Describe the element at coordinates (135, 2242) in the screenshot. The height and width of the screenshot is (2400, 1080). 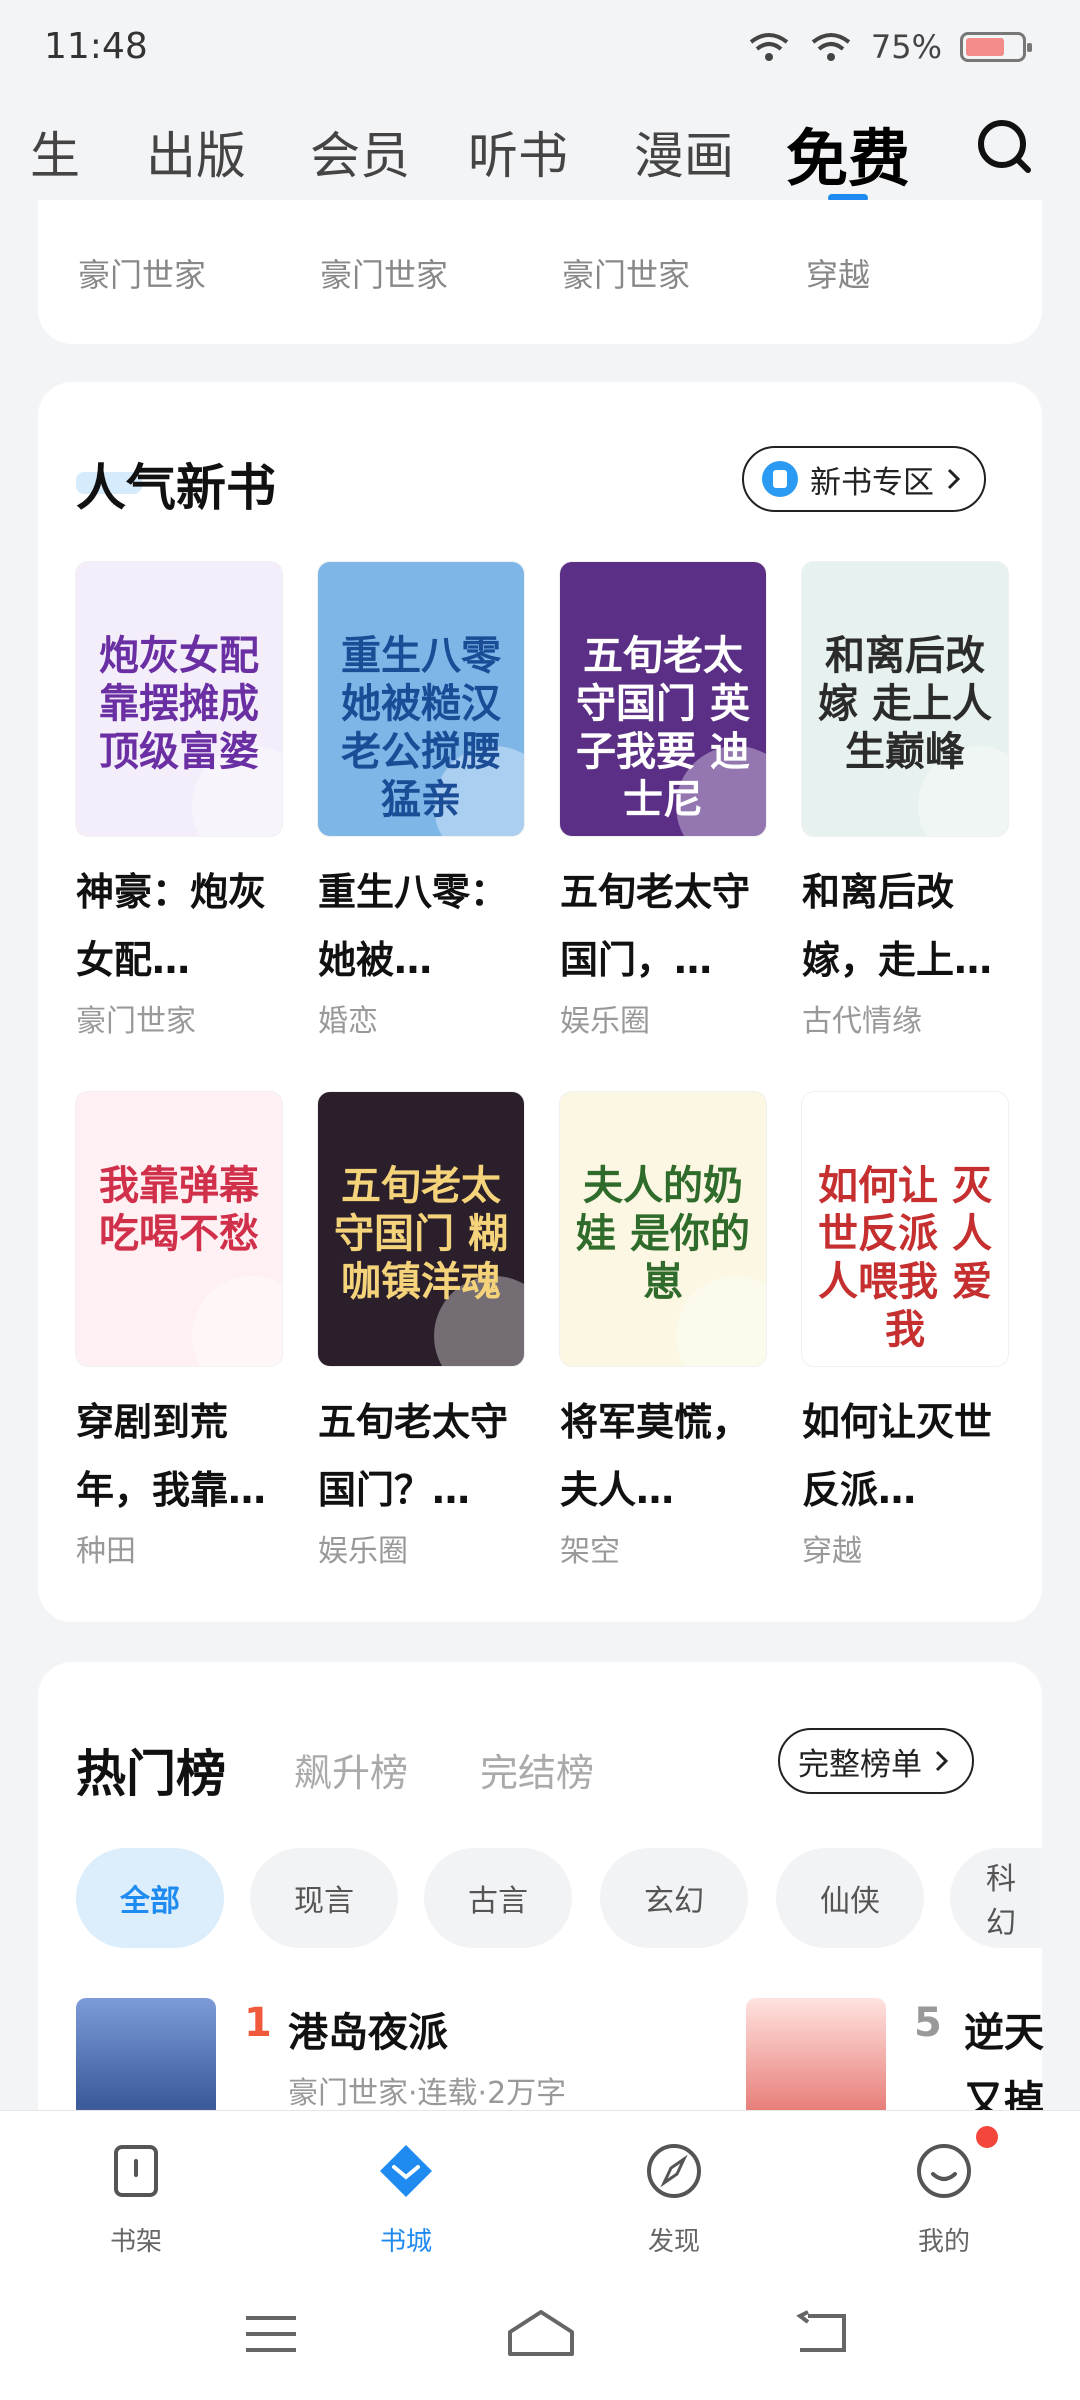
I see `nav-label: 书架` at that location.